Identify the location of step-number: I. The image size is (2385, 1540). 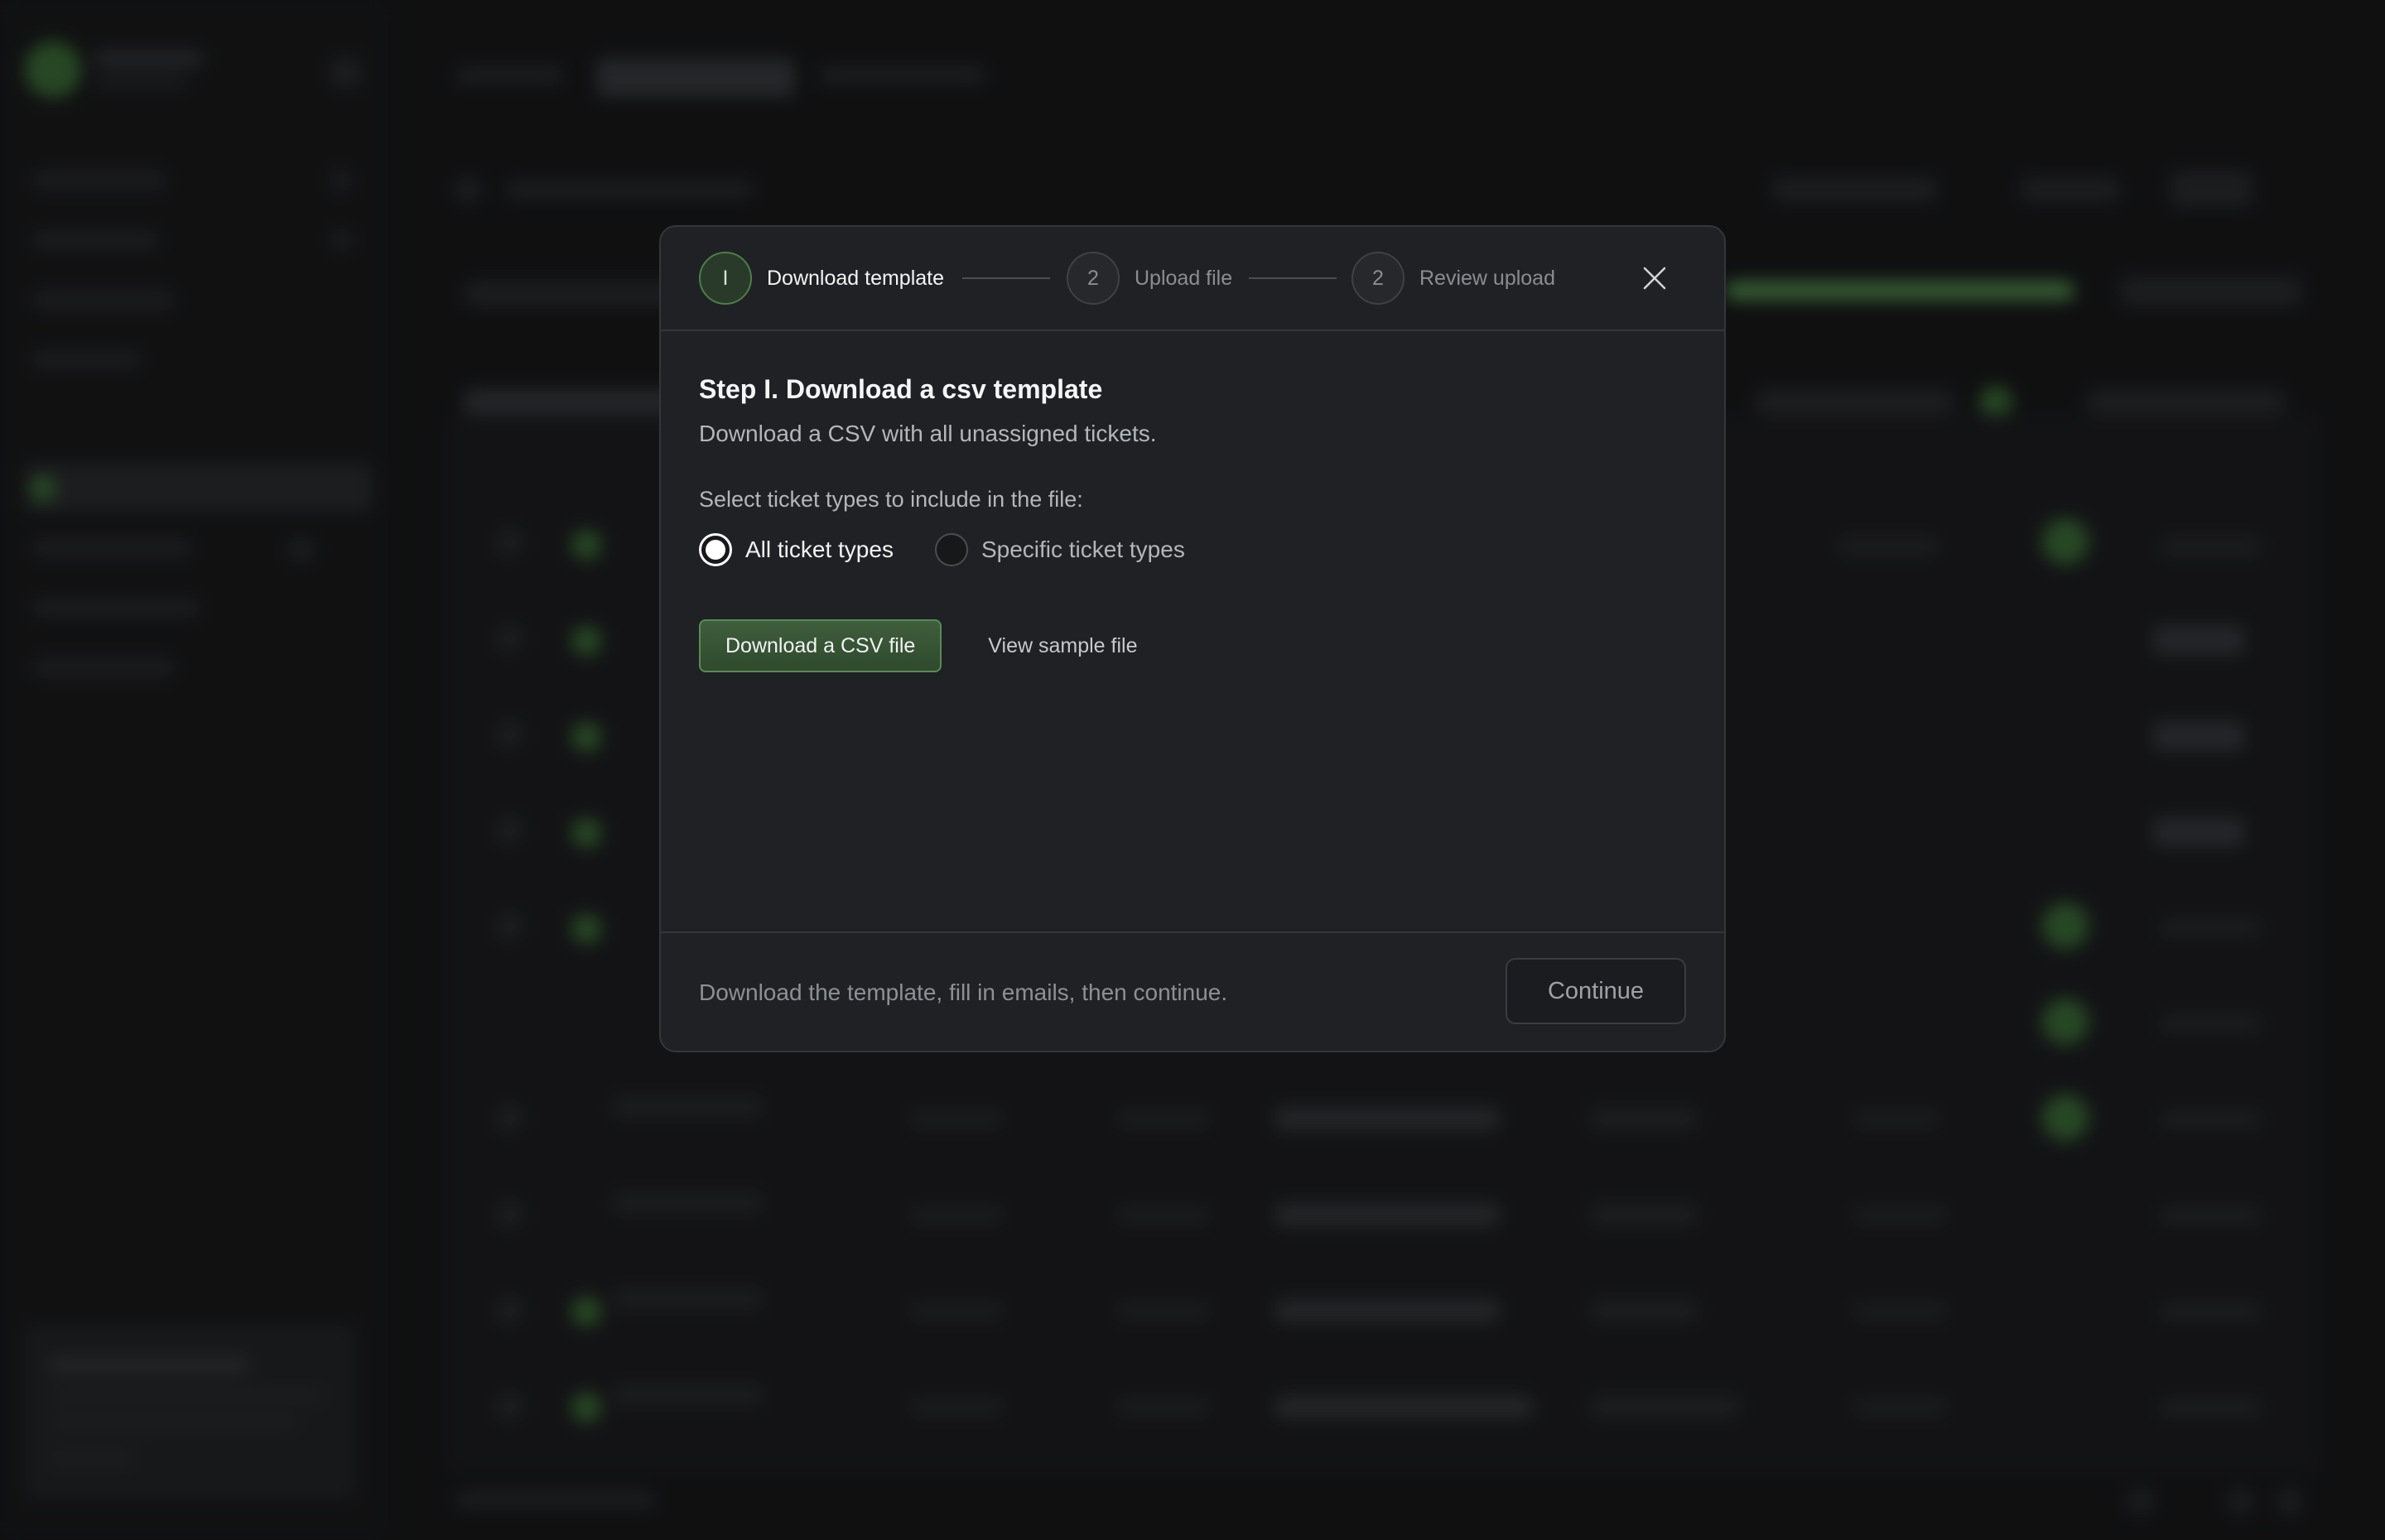
(725, 279).